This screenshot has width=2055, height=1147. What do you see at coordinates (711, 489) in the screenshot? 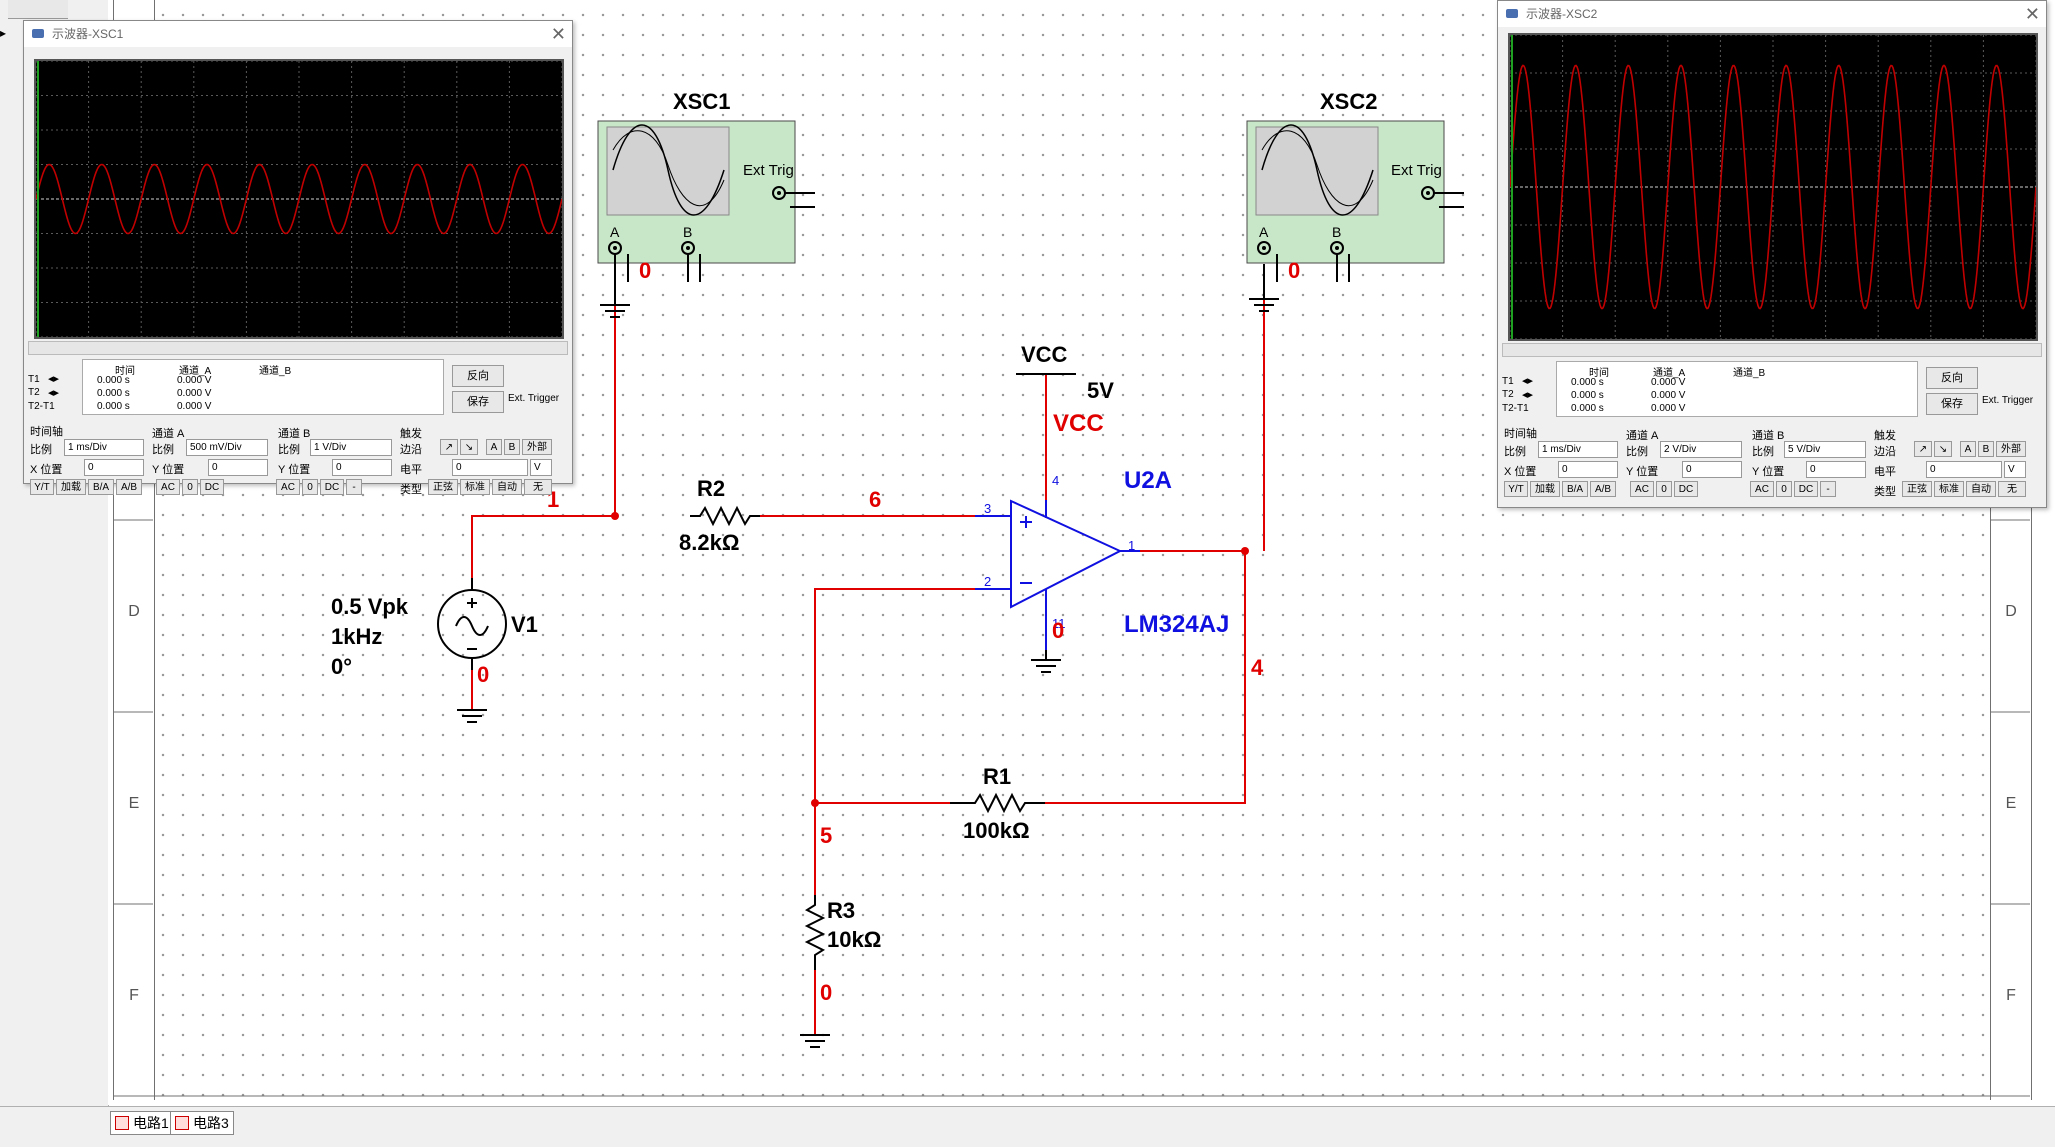
I see `r2-name: R2` at bounding box center [711, 489].